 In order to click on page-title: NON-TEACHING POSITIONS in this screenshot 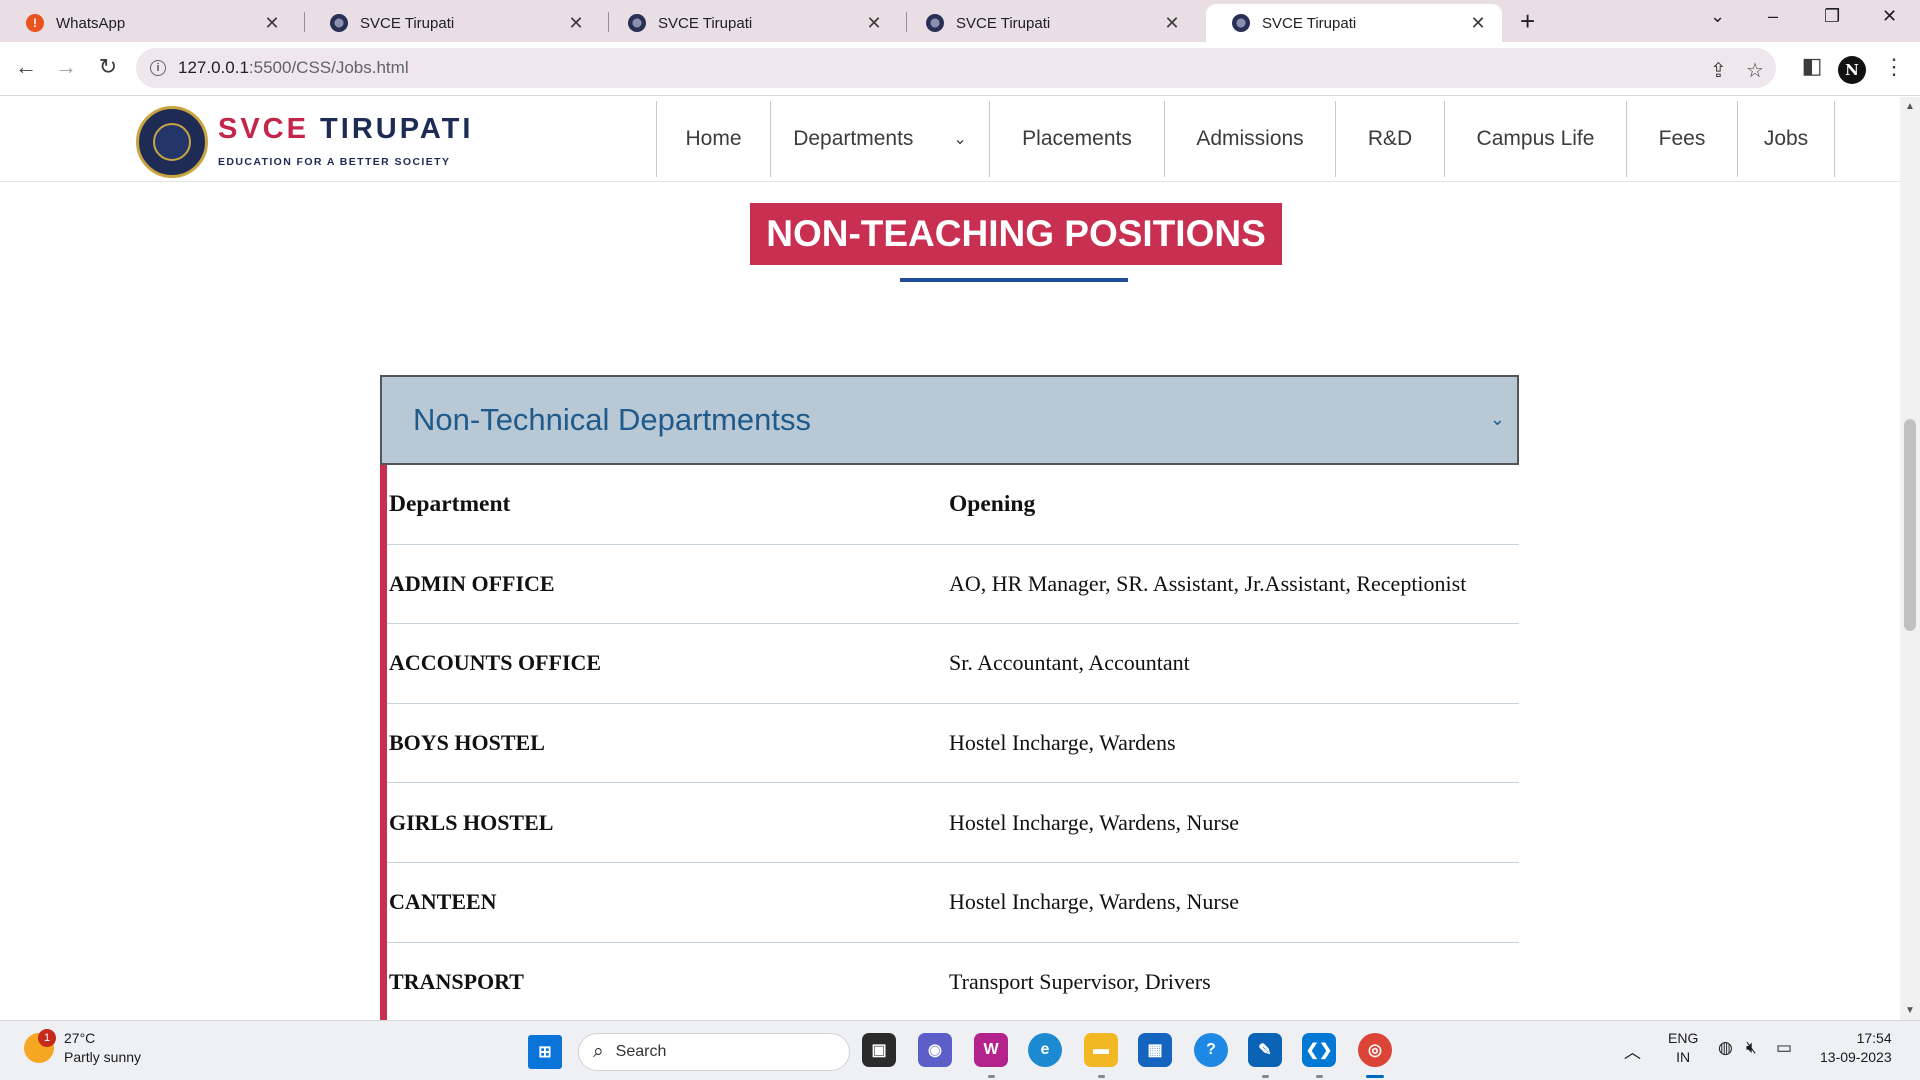, I will do `click(1016, 234)`.